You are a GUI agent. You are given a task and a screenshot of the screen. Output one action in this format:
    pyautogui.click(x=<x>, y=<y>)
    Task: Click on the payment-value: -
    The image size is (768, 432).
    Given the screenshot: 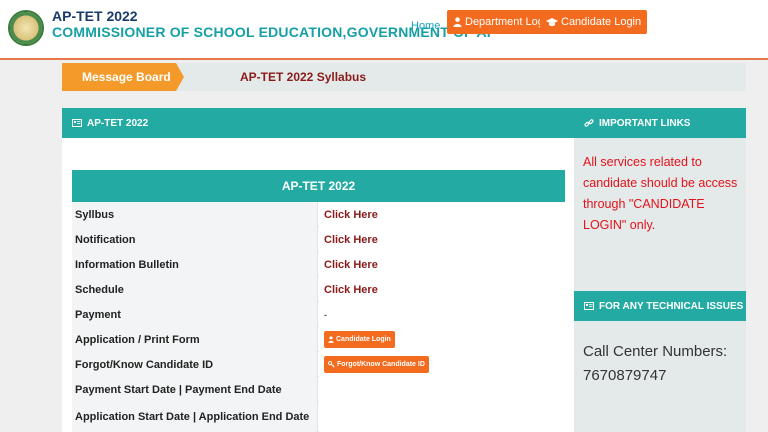 What is the action you would take?
    pyautogui.click(x=325, y=314)
    